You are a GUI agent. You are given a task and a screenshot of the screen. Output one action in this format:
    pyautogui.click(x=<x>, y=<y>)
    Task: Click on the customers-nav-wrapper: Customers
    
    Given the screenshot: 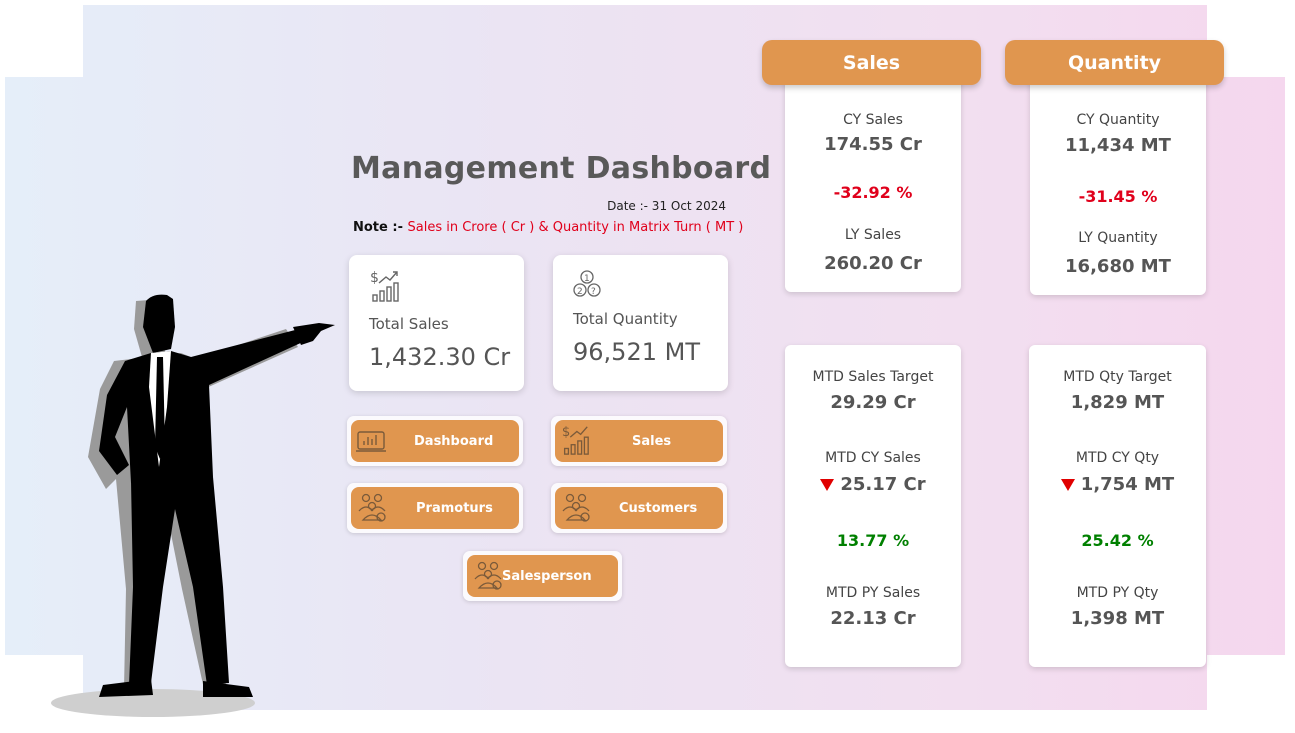 What is the action you would take?
    pyautogui.click(x=639, y=508)
    